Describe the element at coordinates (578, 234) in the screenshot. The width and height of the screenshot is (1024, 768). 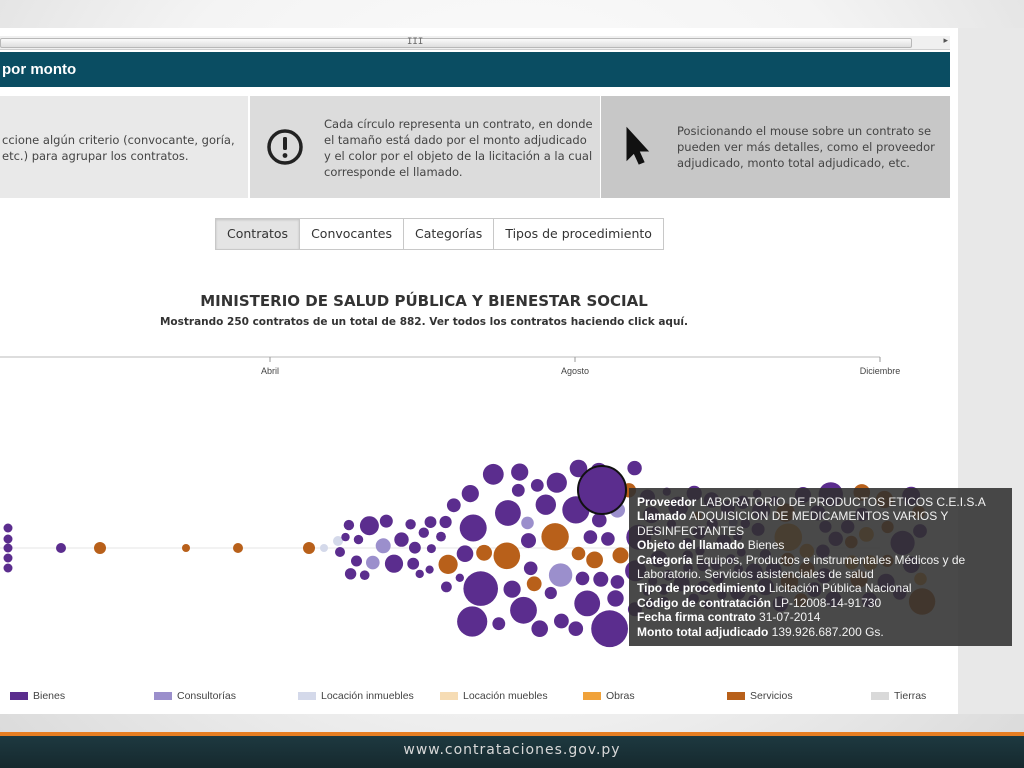
I see `tab-tipos-procedimiento: Tipos de procedimiento` at that location.